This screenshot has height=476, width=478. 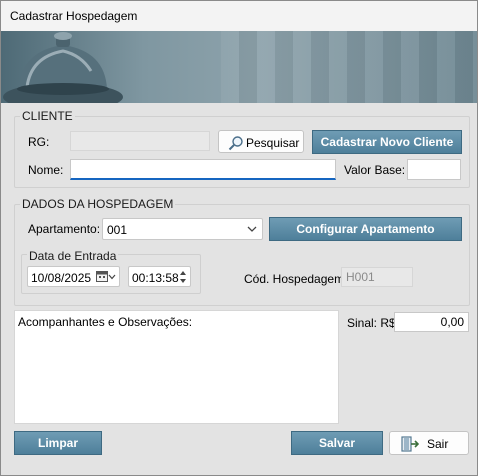 I want to click on exit-door-icon, so click(x=410, y=444).